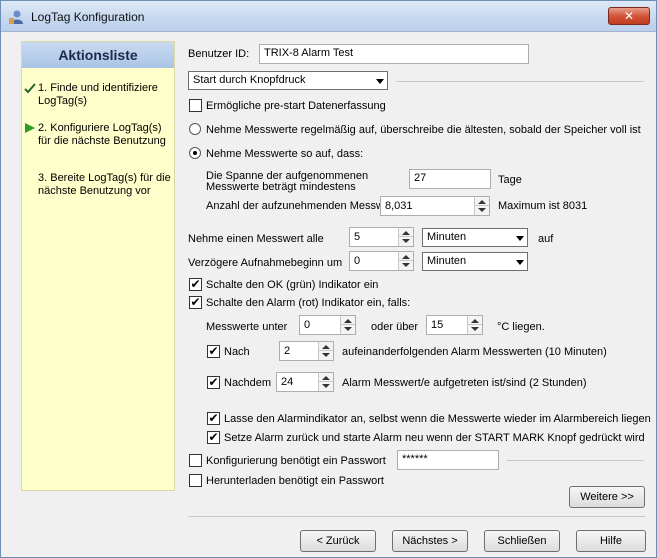 The image size is (657, 558). I want to click on count-value: 8,031, so click(399, 206).